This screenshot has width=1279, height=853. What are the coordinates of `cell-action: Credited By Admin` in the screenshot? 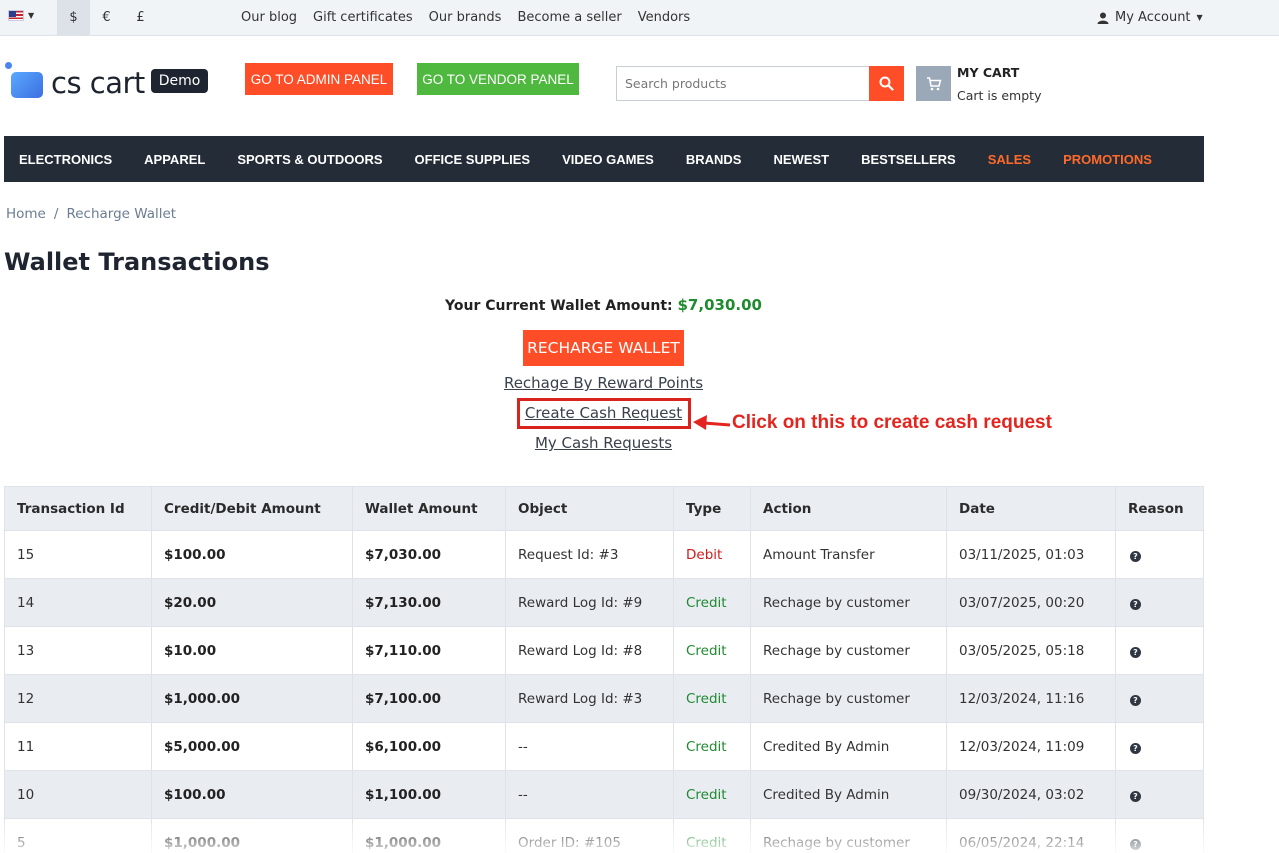 It's located at (848, 746).